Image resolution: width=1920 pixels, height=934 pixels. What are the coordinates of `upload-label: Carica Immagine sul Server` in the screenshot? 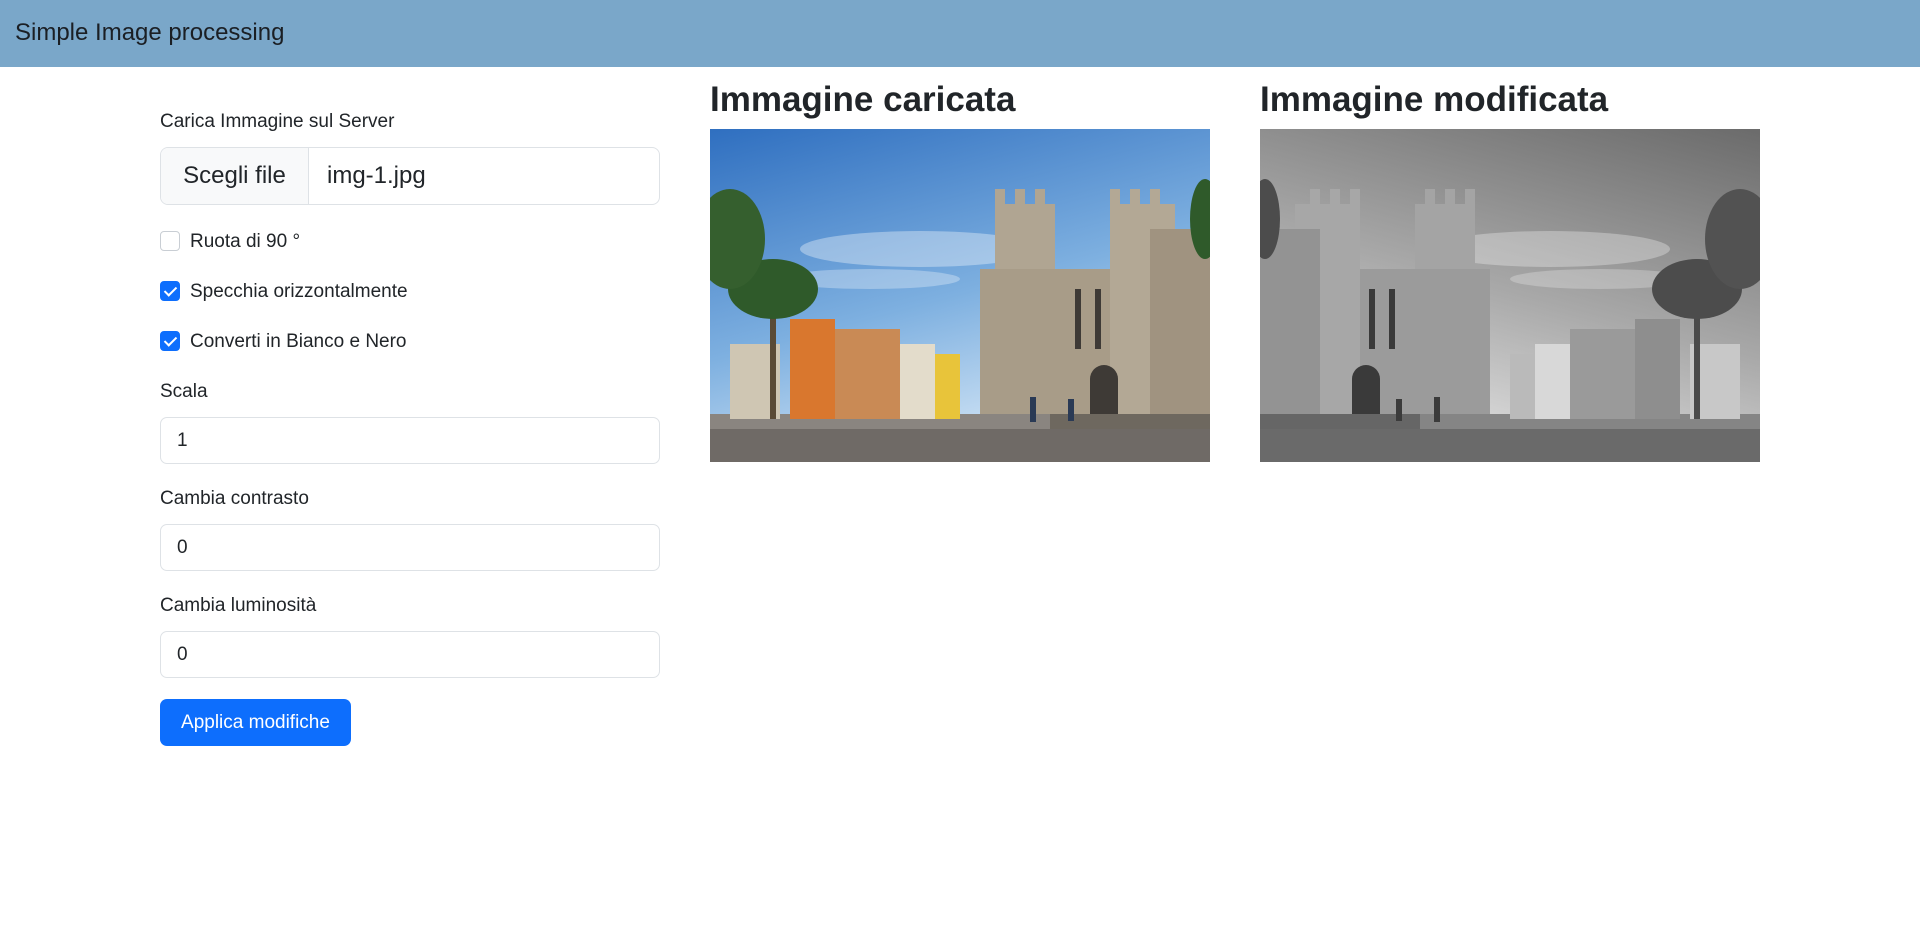 It's located at (277, 121).